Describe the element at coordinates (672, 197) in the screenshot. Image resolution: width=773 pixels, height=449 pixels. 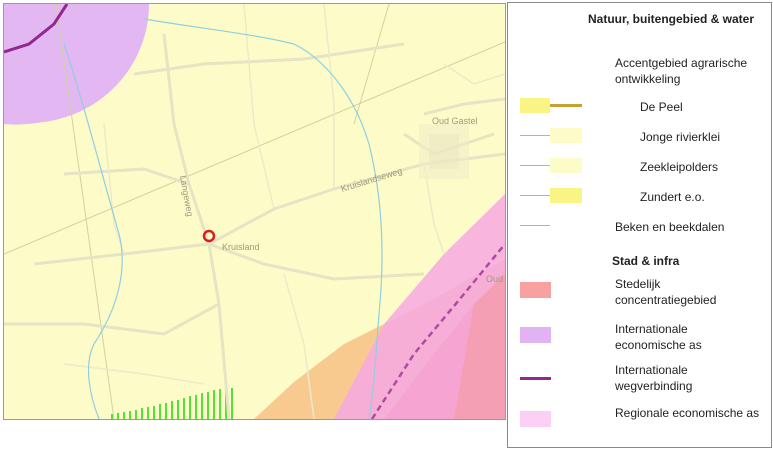
I see `legend-label: Zundert e.o.` at that location.